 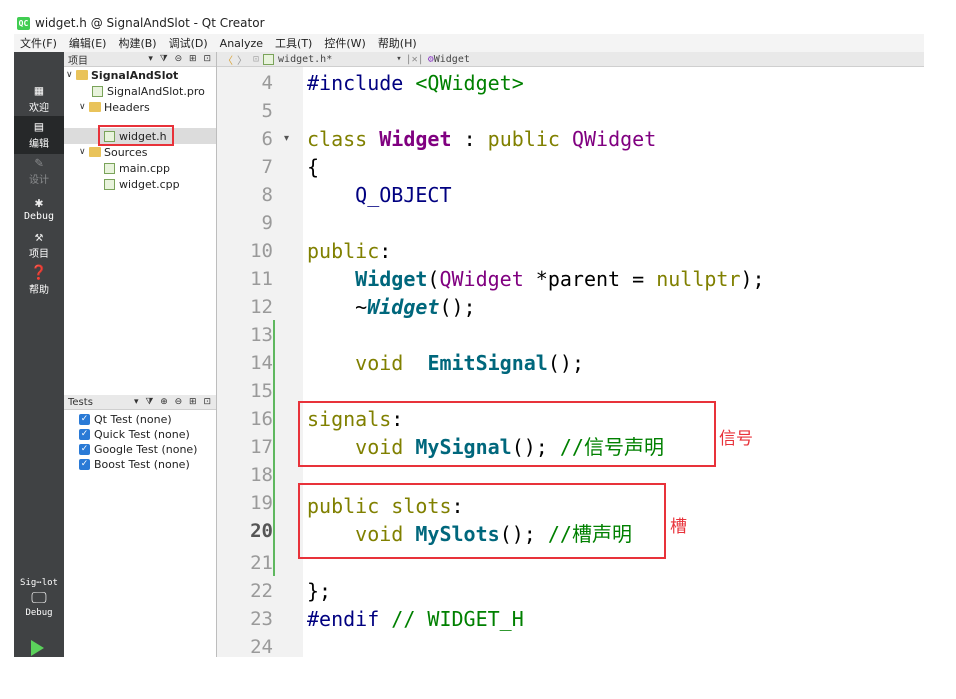 What do you see at coordinates (570, 59) in the screenshot?
I see `editor-toolbar: 〈 〉 ⊡ widget.h* ▾ |✕| ⚙ Widget` at bounding box center [570, 59].